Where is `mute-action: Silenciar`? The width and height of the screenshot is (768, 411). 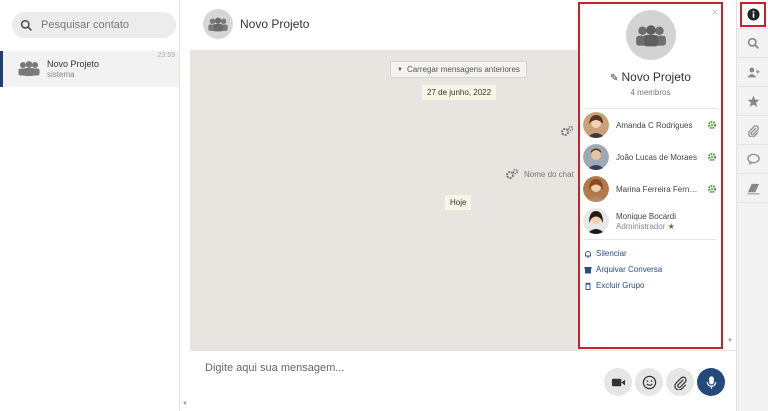 mute-action: Silenciar is located at coordinates (605, 253).